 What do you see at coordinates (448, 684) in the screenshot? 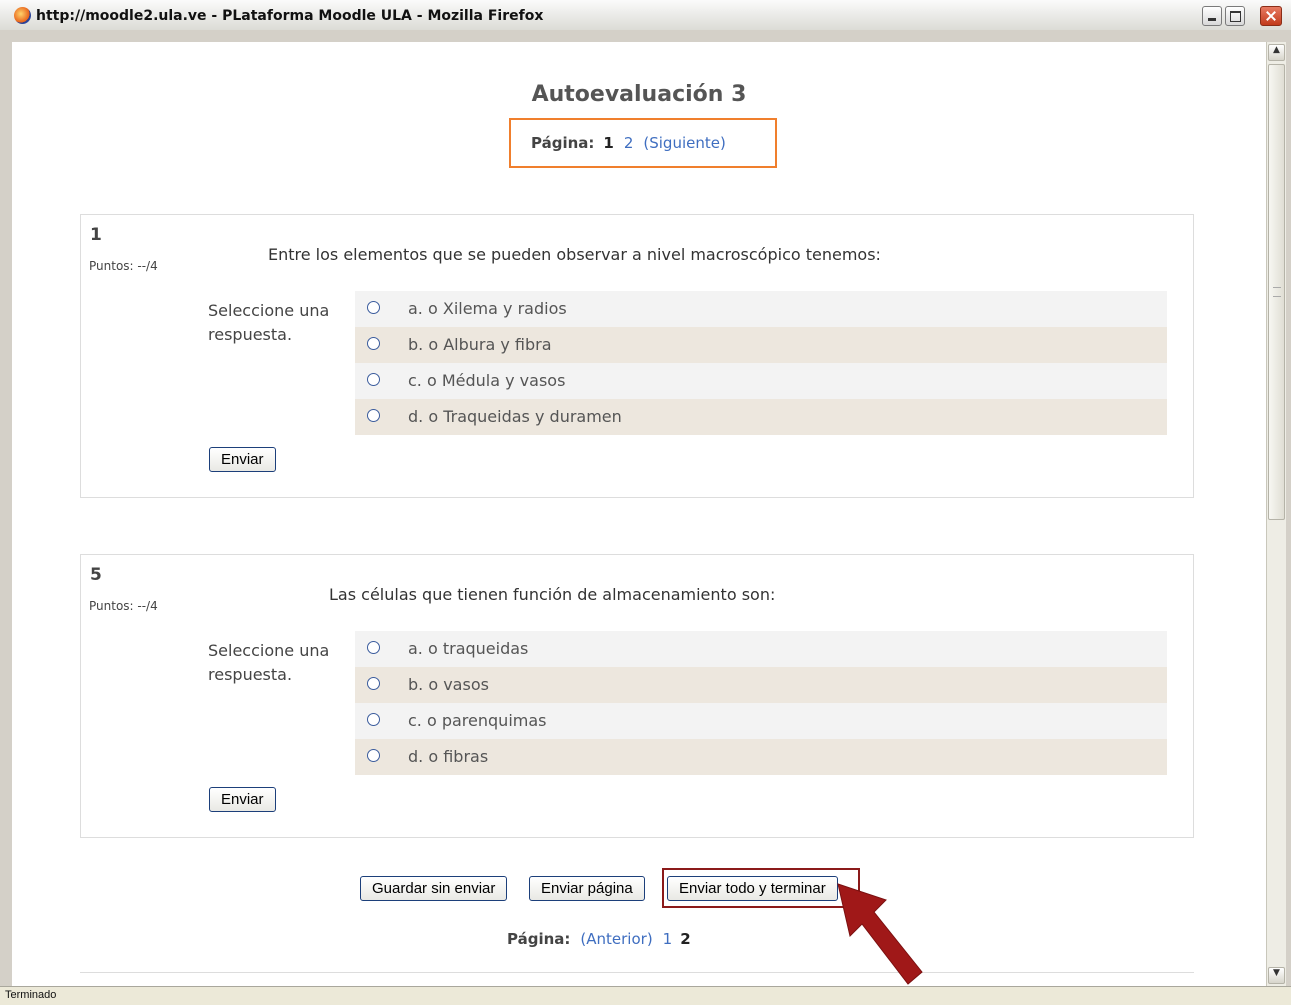
I see `answer-label: b. o vasos` at bounding box center [448, 684].